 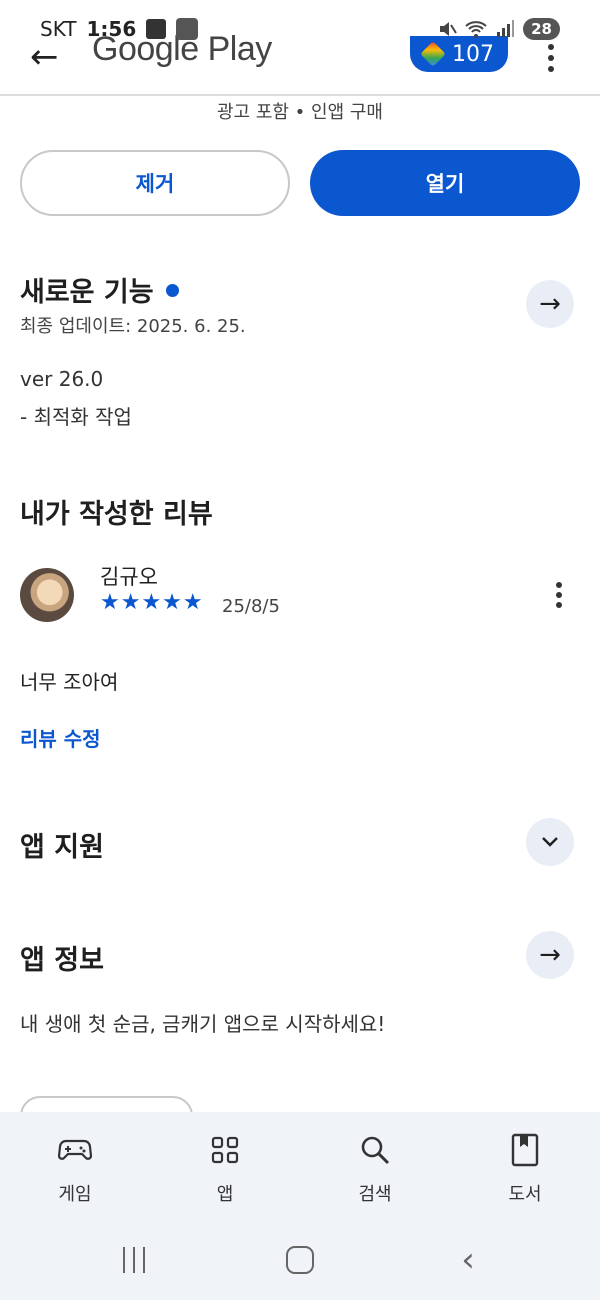 I want to click on app-description: 내 생애 첫 순금, 금캐기 앱으로 시작하세요!, so click(x=203, y=1024).